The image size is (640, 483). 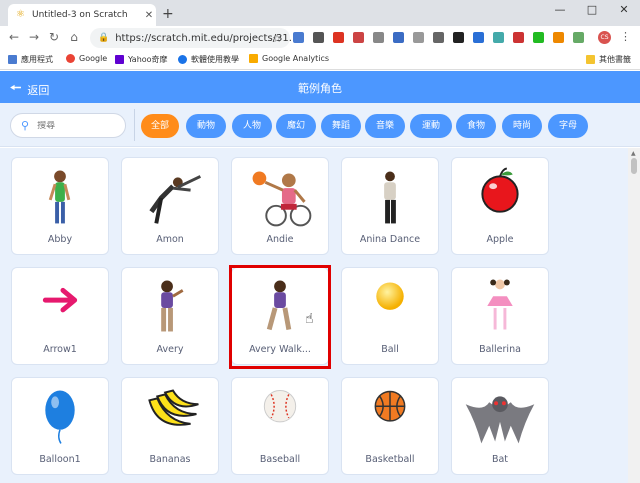 What do you see at coordinates (149, 15) in the screenshot?
I see `tab-close-icon: ✕` at bounding box center [149, 15].